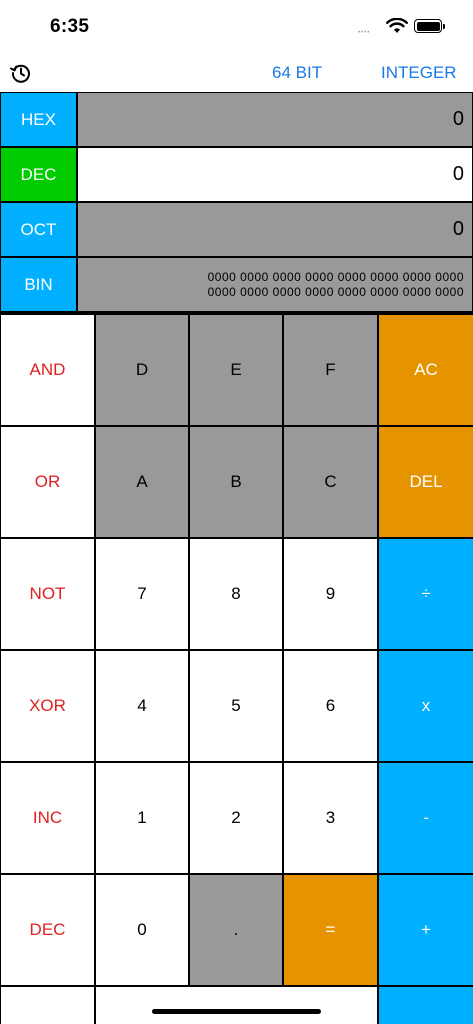 The height and width of the screenshot is (1024, 473). What do you see at coordinates (275, 119) in the screenshot?
I see `hex-value: 0` at bounding box center [275, 119].